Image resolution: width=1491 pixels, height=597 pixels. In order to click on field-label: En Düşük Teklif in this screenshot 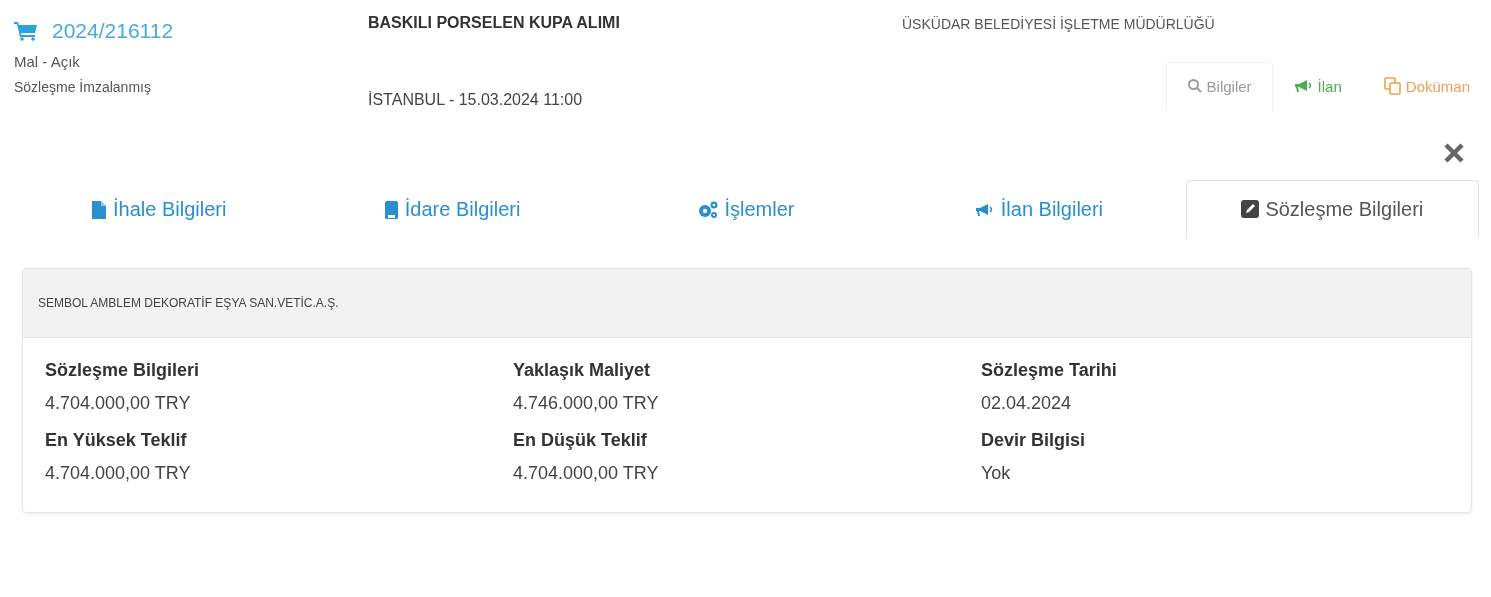, I will do `click(580, 440)`.